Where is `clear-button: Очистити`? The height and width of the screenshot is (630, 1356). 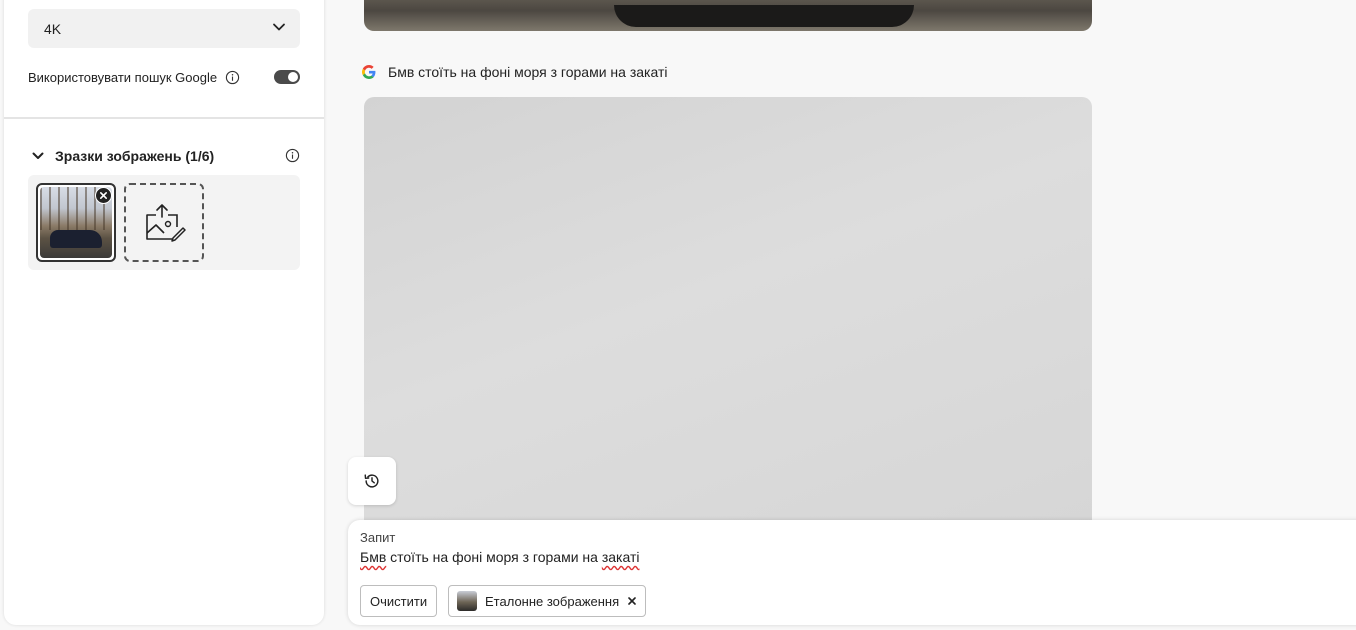
clear-button: Очистити is located at coordinates (399, 601).